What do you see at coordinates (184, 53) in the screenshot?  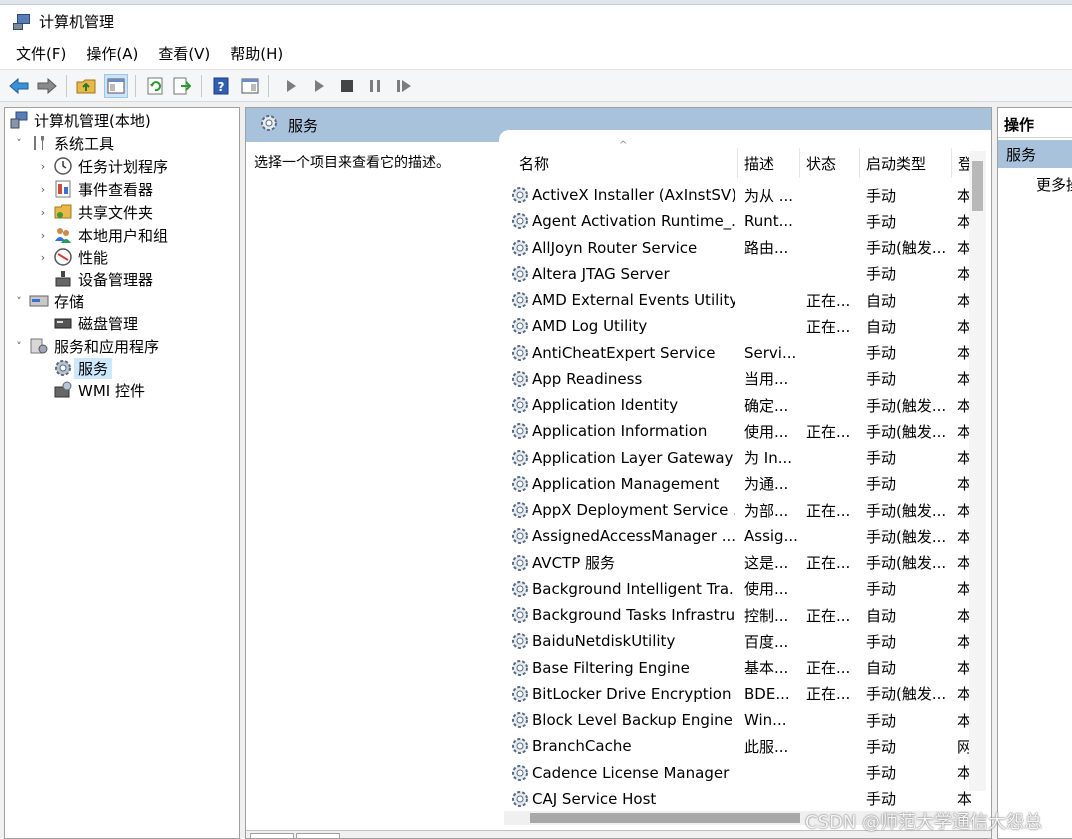 I see `menu-view: 查看(V)` at bounding box center [184, 53].